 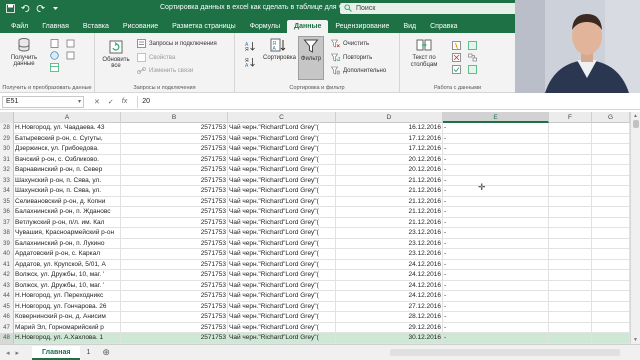 I want to click on queries-connections-button: Запросы и подключения, so click(x=177, y=43).